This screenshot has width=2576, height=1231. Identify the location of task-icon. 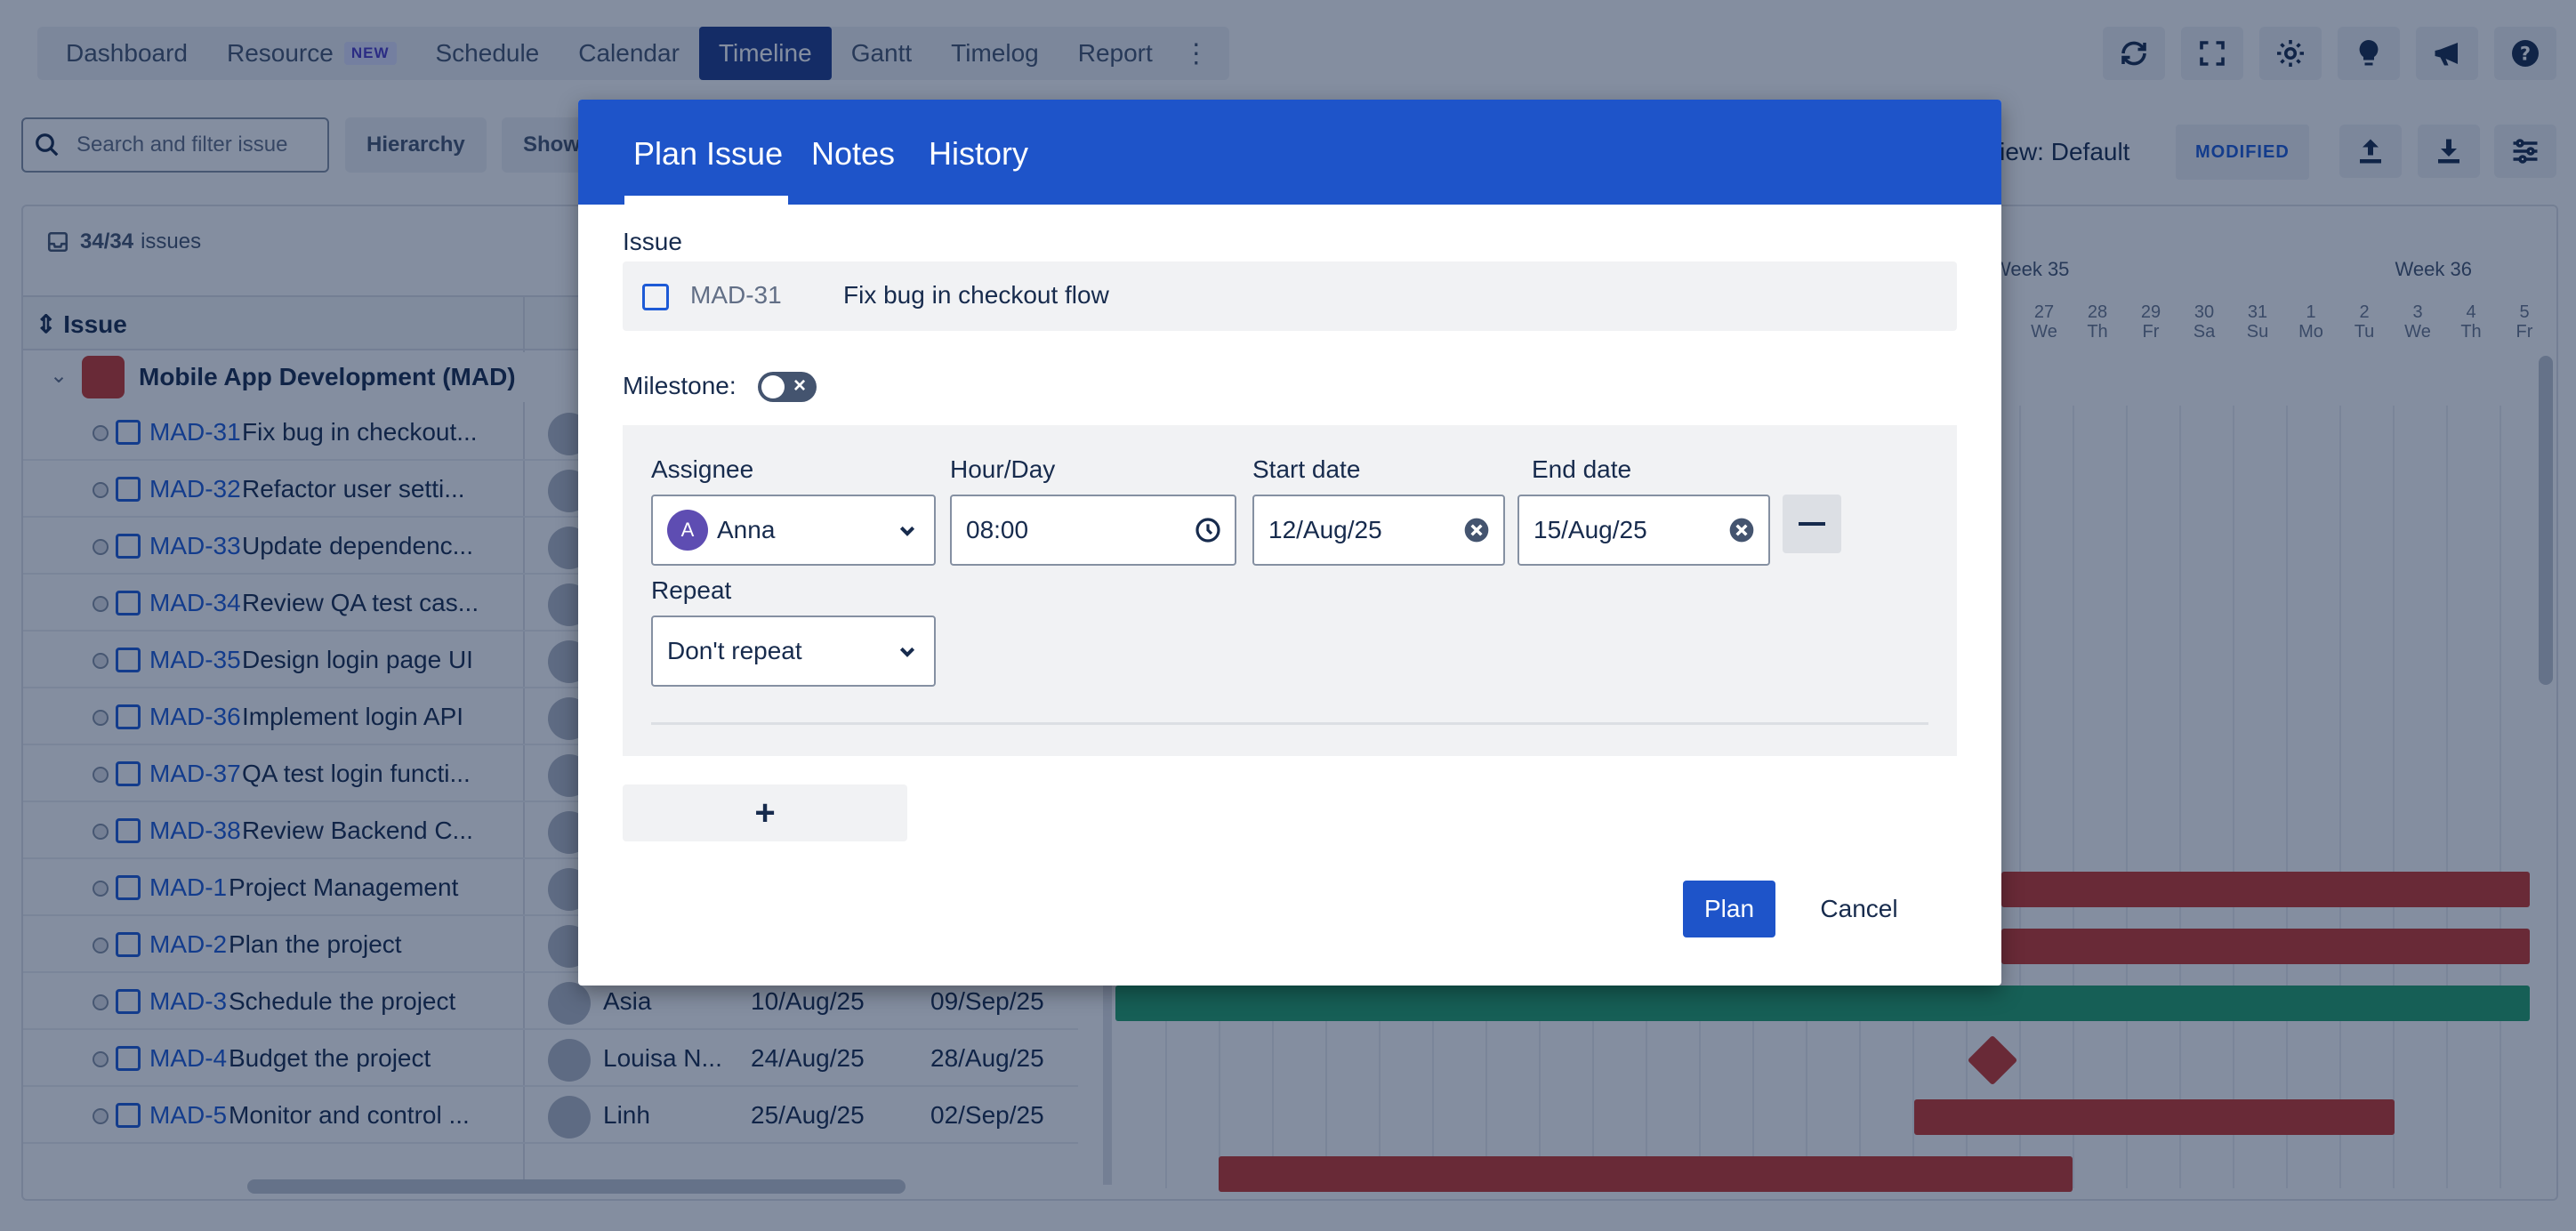
(655, 297).